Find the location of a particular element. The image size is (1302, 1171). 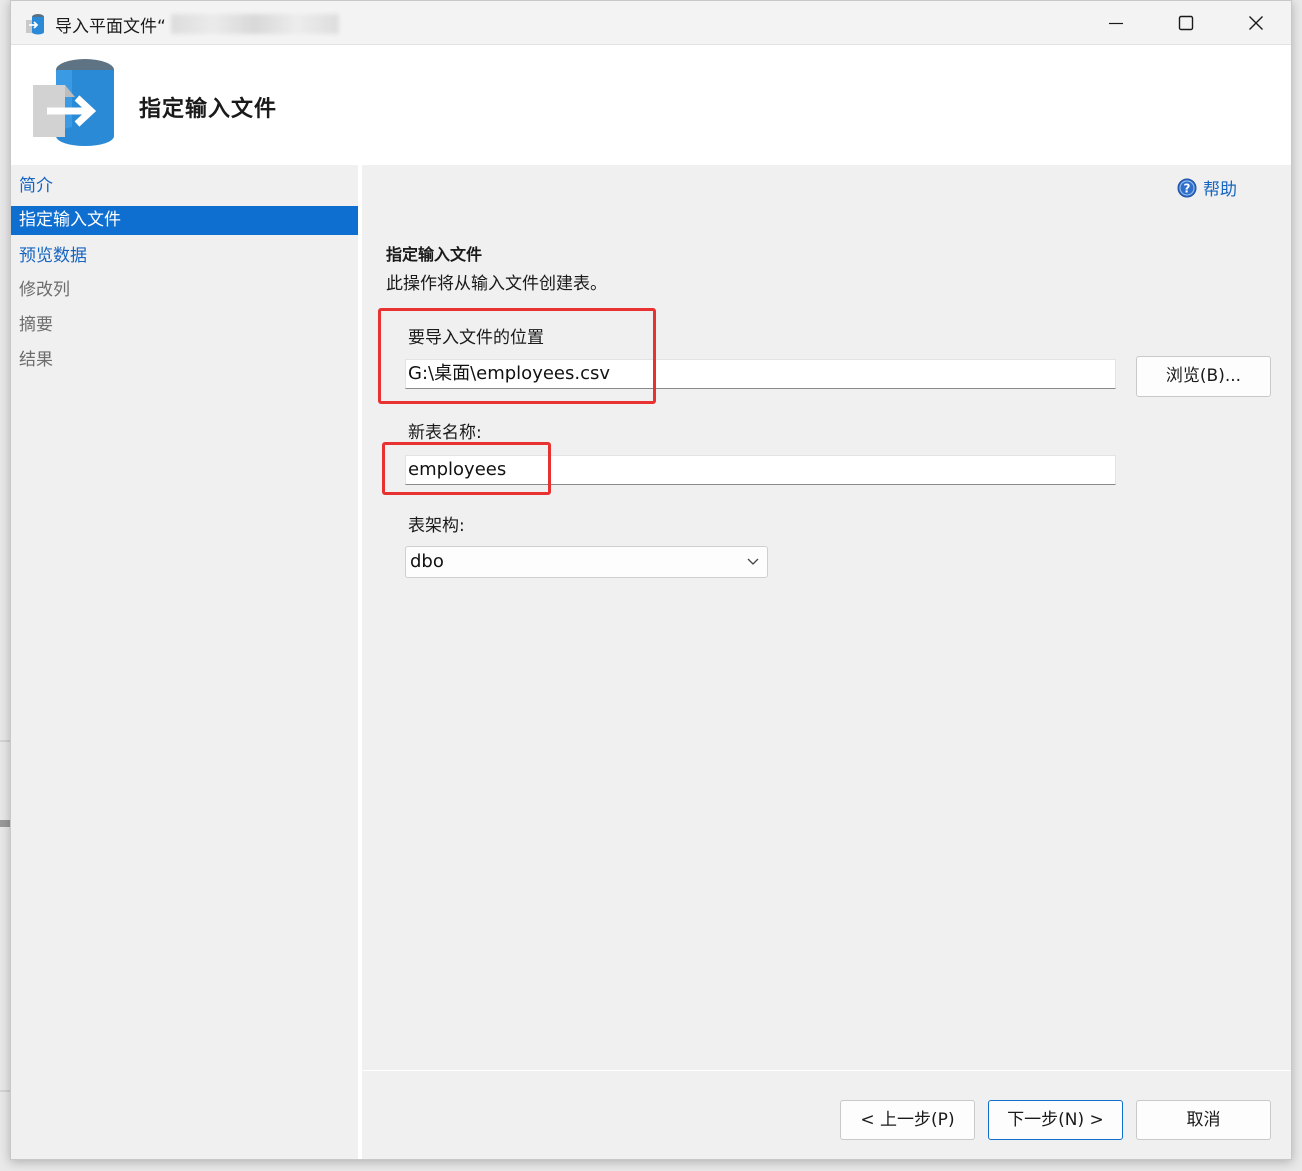

title-bar: 导入平面文件“ is located at coordinates (651, 23).